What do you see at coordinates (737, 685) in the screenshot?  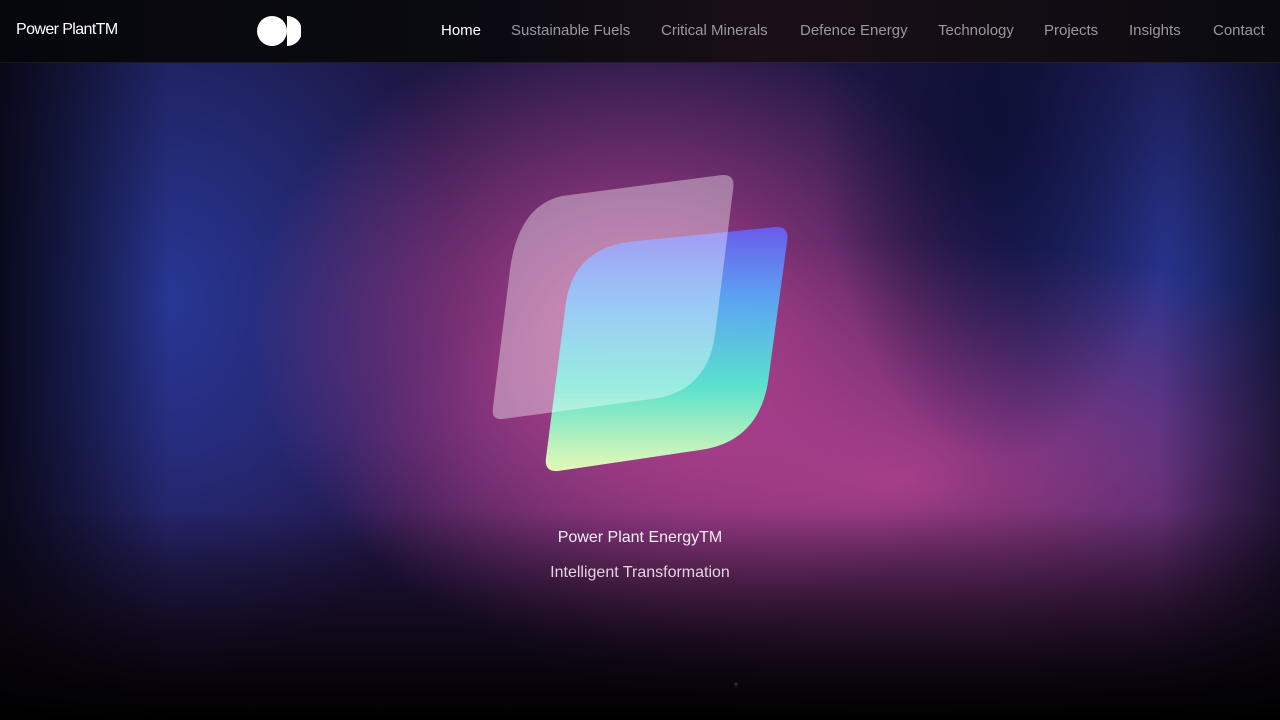 I see `scroll-down-icon: ▾` at bounding box center [737, 685].